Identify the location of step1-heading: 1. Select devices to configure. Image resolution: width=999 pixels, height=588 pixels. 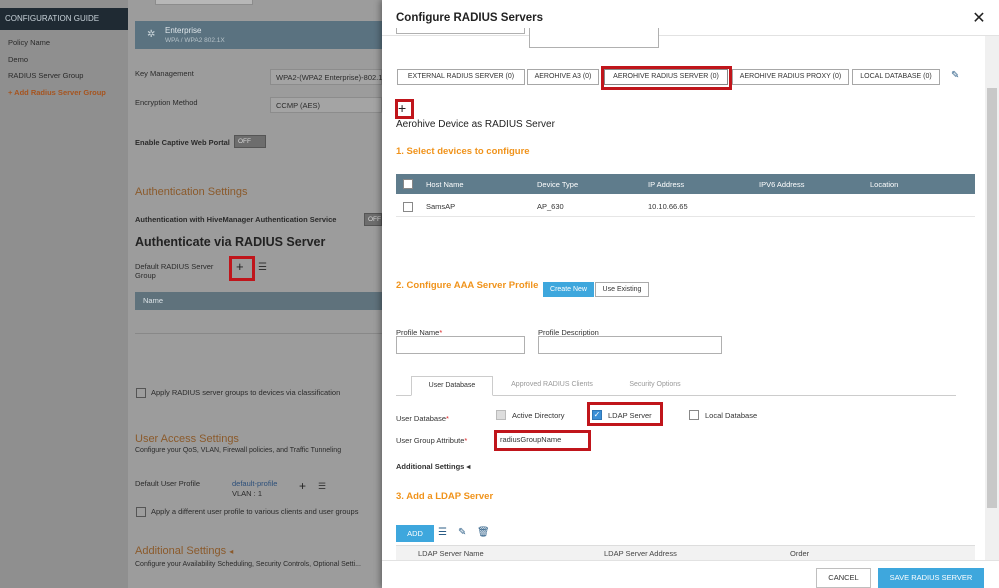
(463, 151).